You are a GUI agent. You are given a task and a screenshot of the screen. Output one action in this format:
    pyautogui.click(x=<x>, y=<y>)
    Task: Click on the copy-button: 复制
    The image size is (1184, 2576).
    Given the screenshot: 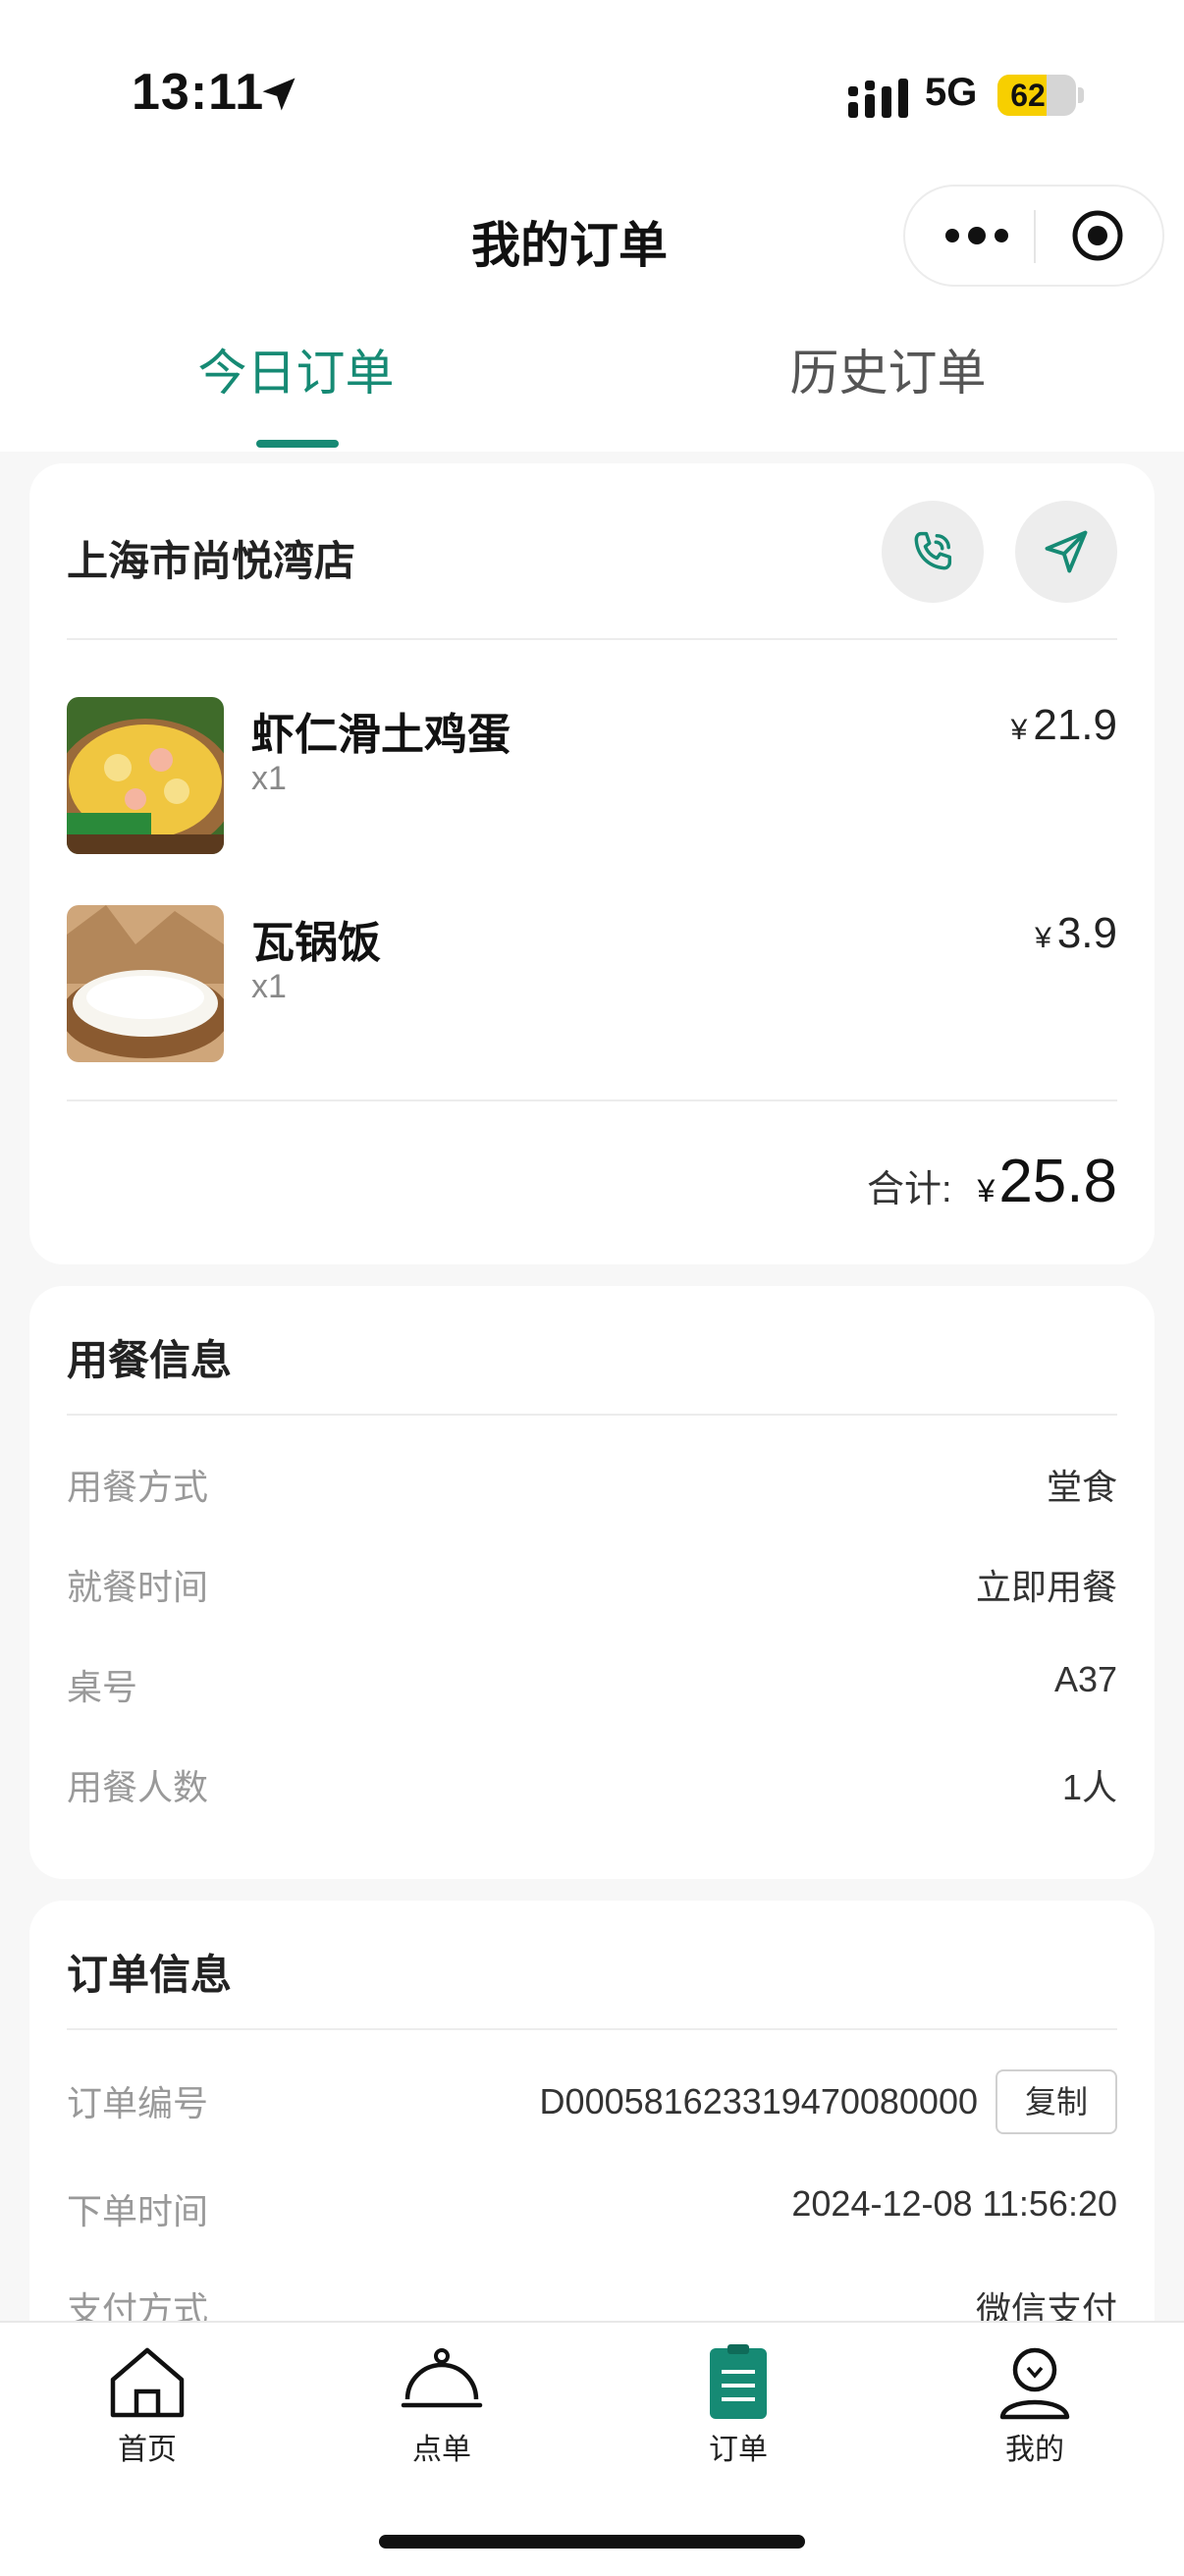 What is the action you would take?
    pyautogui.click(x=1056, y=2101)
    